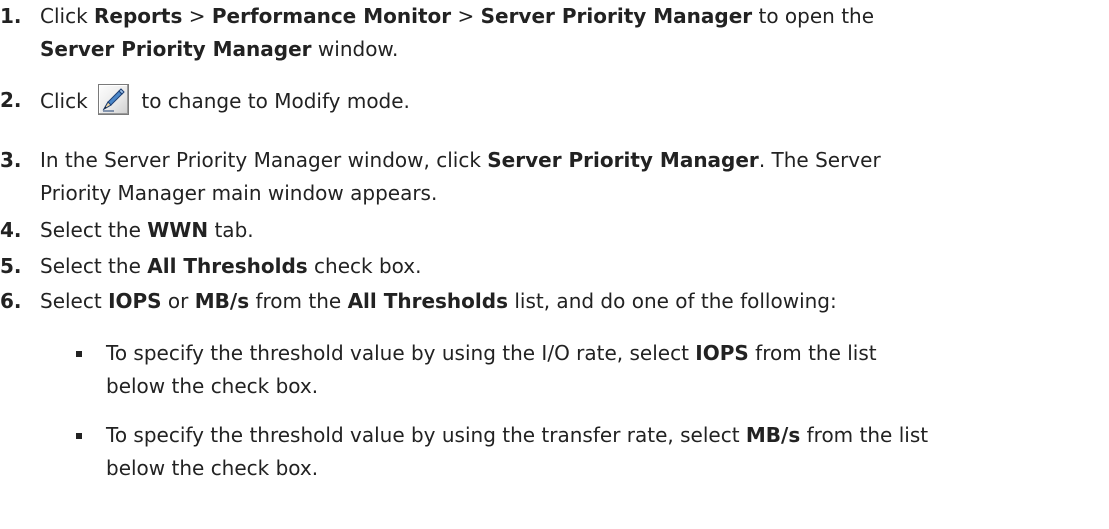 The image size is (1109, 529). I want to click on modify-mode-pen-icon, so click(114, 99).